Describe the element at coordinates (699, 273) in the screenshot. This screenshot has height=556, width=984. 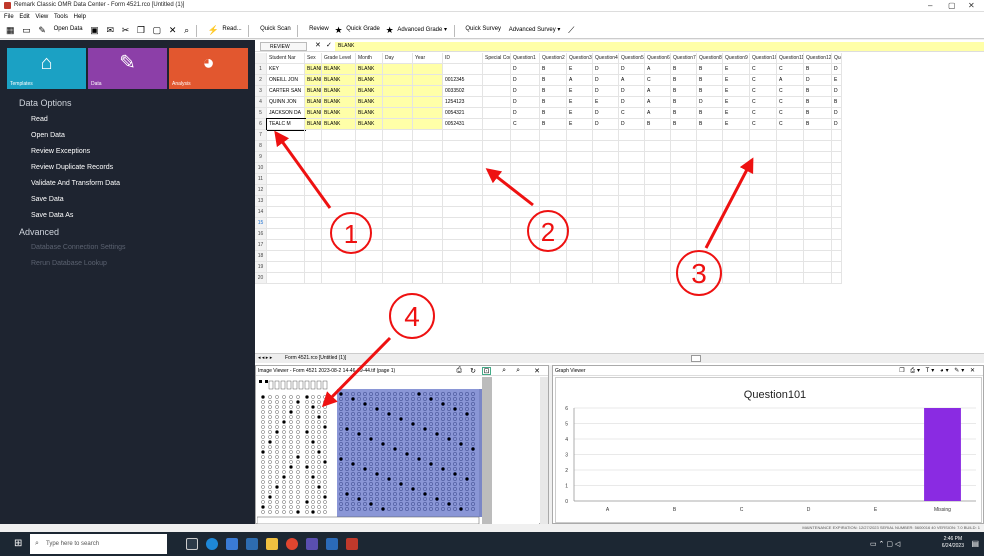
I see `annotation-number: 3` at that location.